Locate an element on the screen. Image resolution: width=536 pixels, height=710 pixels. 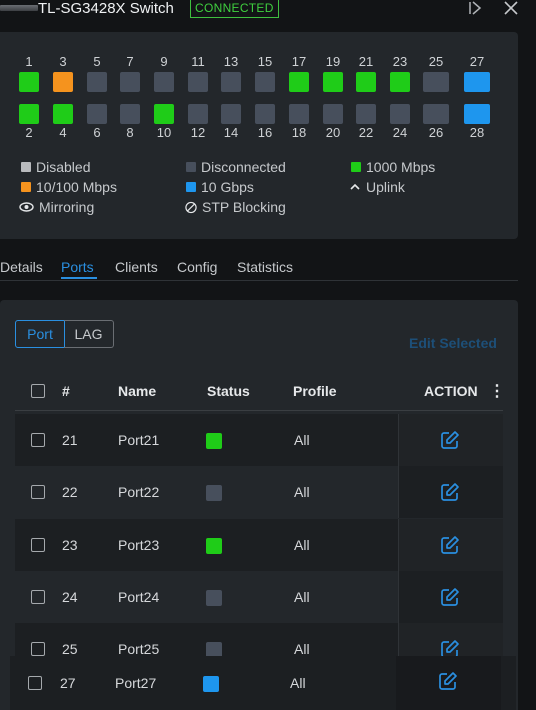
dragging-row: 27 Port27 All is located at coordinates (263, 683).